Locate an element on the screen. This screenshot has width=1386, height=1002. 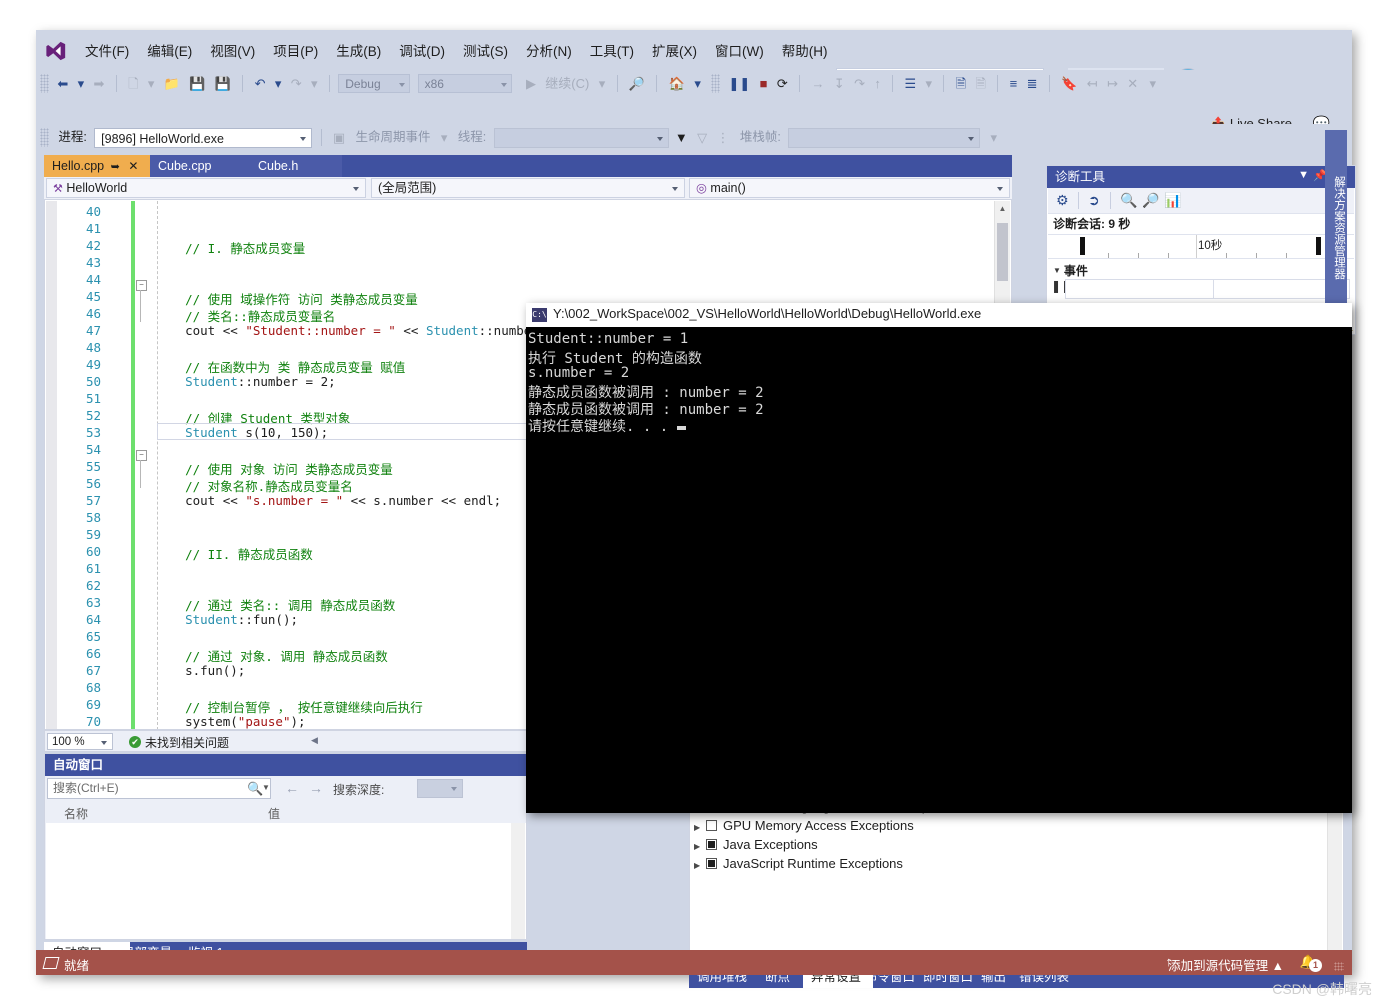
hot-reload-icon: 🏠 is located at coordinates (677, 83).